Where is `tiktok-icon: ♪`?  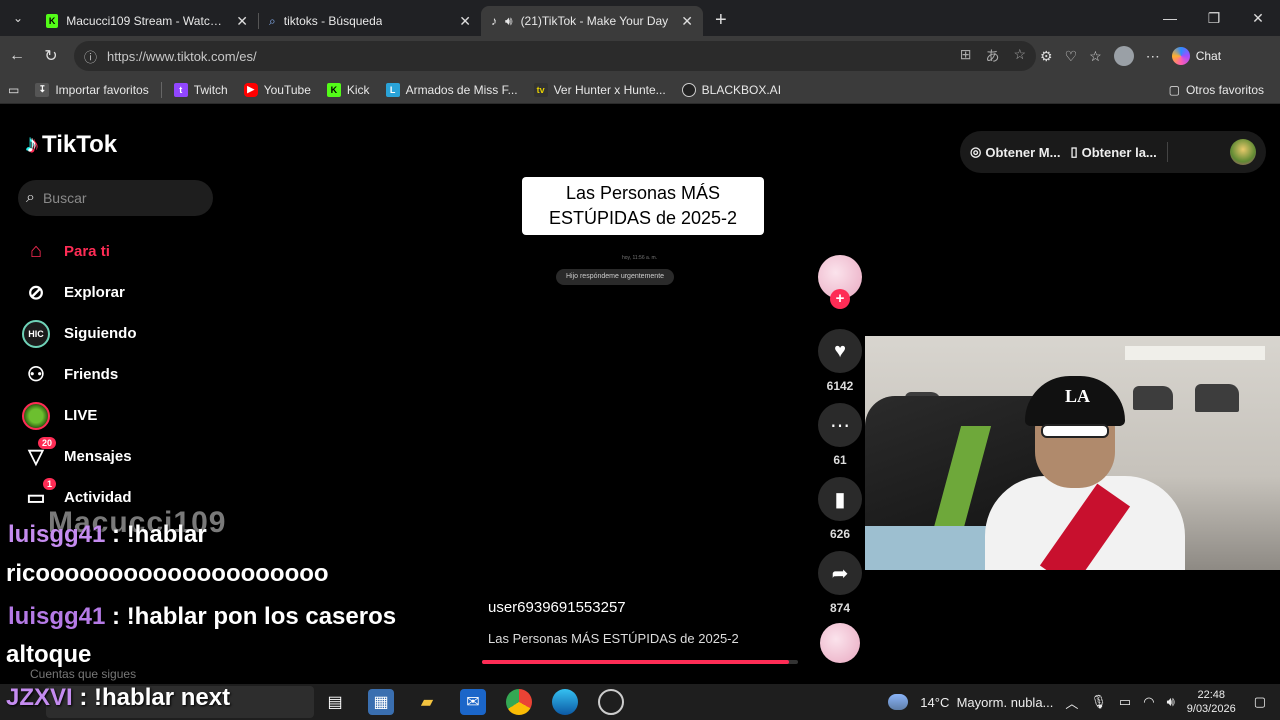 tiktok-icon: ♪ is located at coordinates (494, 21).